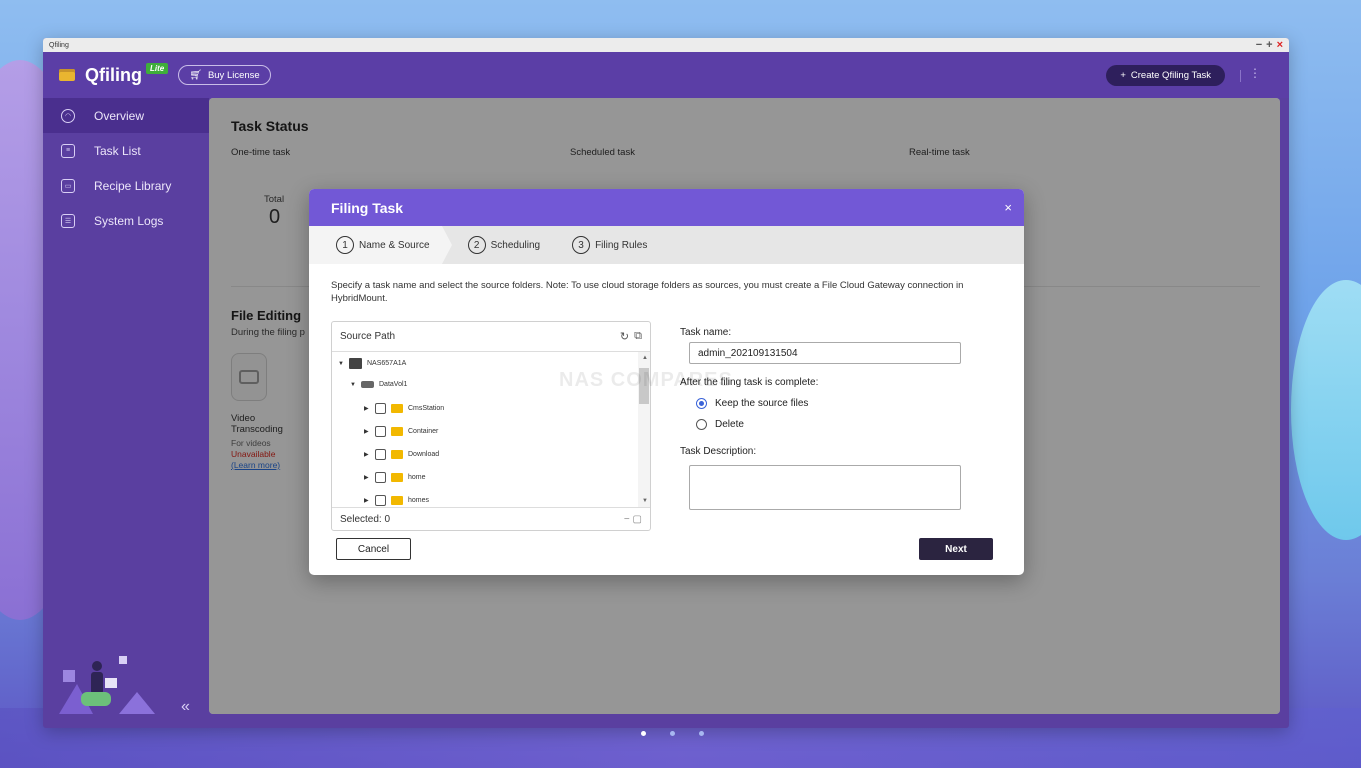  Describe the element at coordinates (426, 408) in the screenshot. I see `tree-label: CmsStation` at that location.